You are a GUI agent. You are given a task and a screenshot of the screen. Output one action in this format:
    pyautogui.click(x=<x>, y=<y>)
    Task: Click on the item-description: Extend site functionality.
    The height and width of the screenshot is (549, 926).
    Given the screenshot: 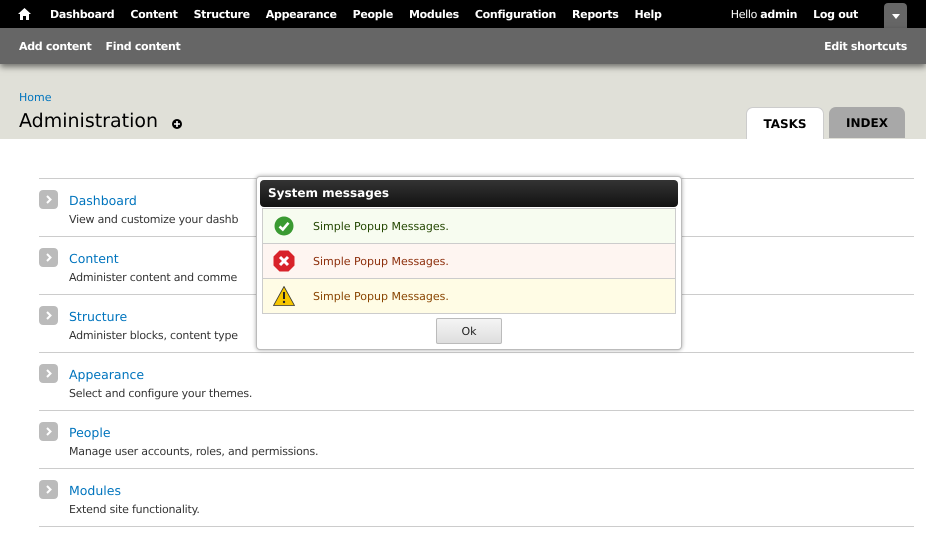 What is the action you would take?
    pyautogui.click(x=134, y=509)
    